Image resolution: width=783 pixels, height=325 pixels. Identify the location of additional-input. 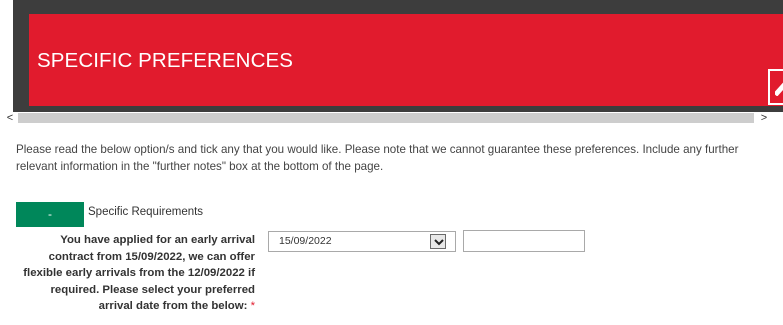
(524, 241).